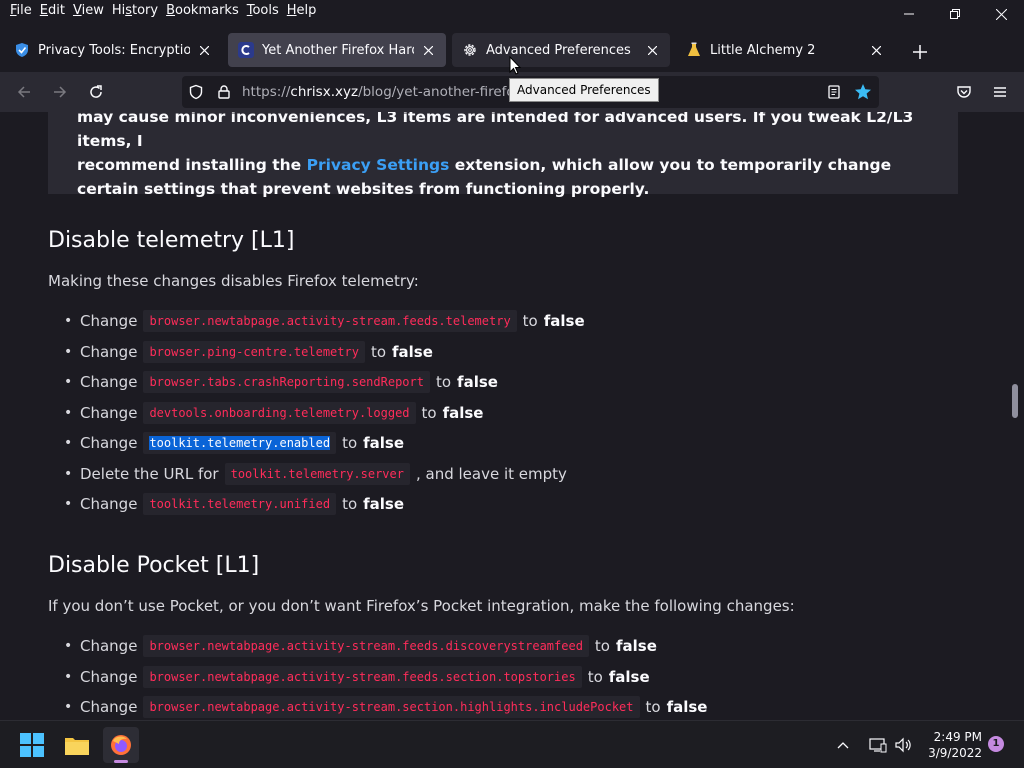 This screenshot has height=768, width=1024. Describe the element at coordinates (224, 94) in the screenshot. I see `lock-icon` at that location.